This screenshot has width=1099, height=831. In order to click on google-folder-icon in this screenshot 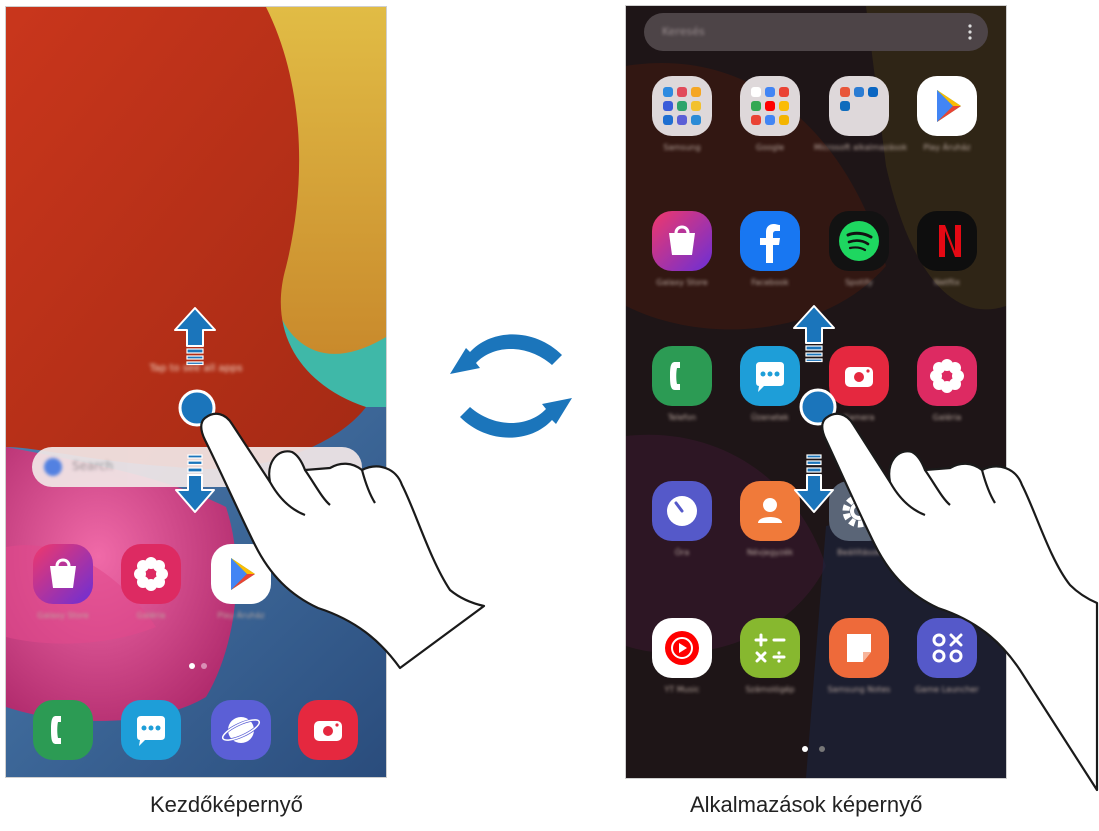, I will do `click(770, 106)`.